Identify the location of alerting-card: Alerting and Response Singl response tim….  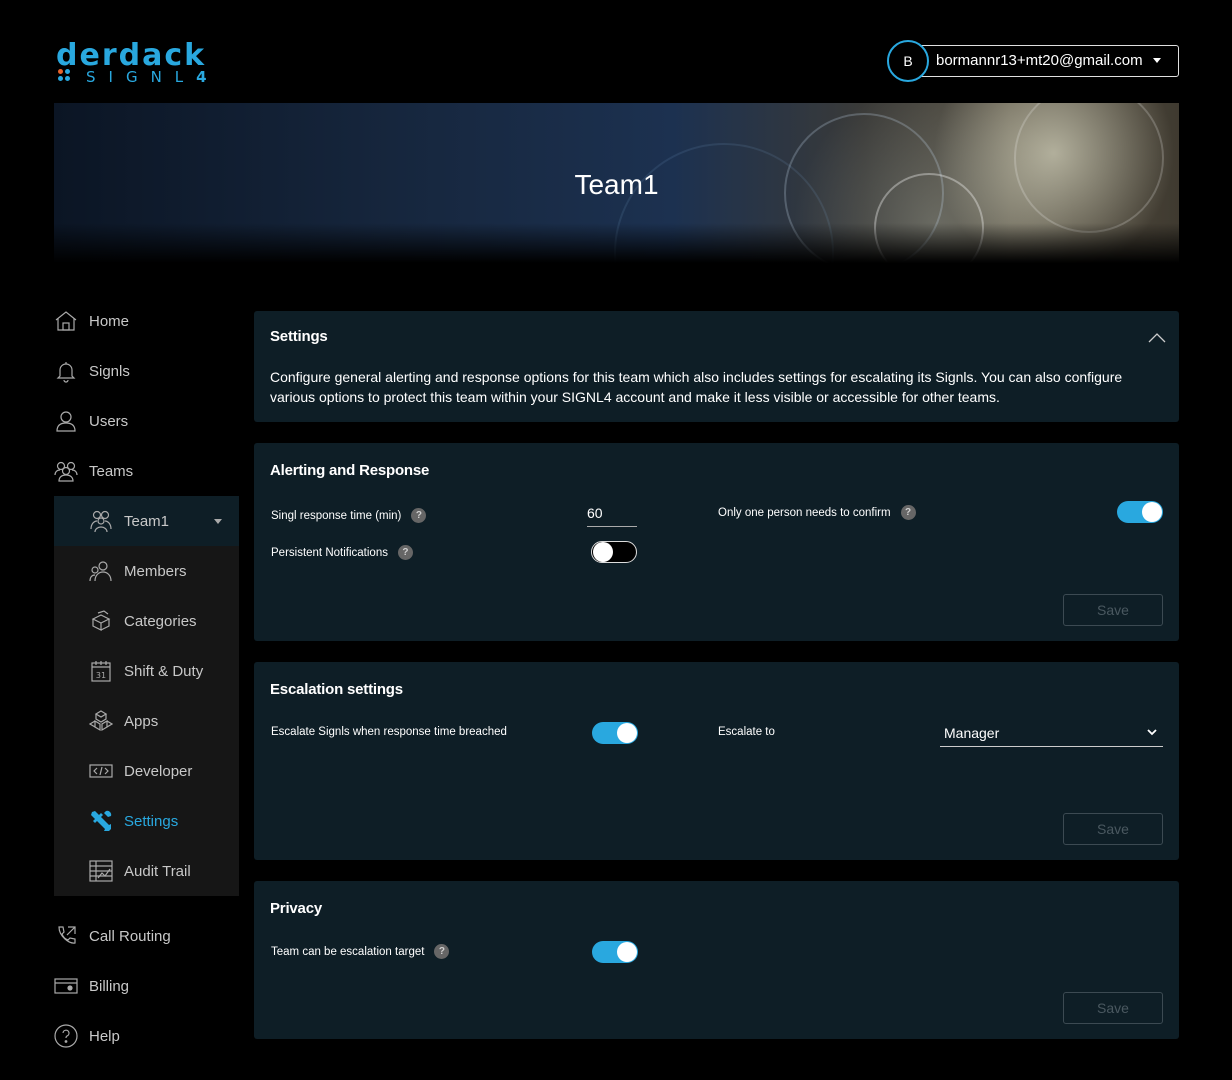
(716, 542).